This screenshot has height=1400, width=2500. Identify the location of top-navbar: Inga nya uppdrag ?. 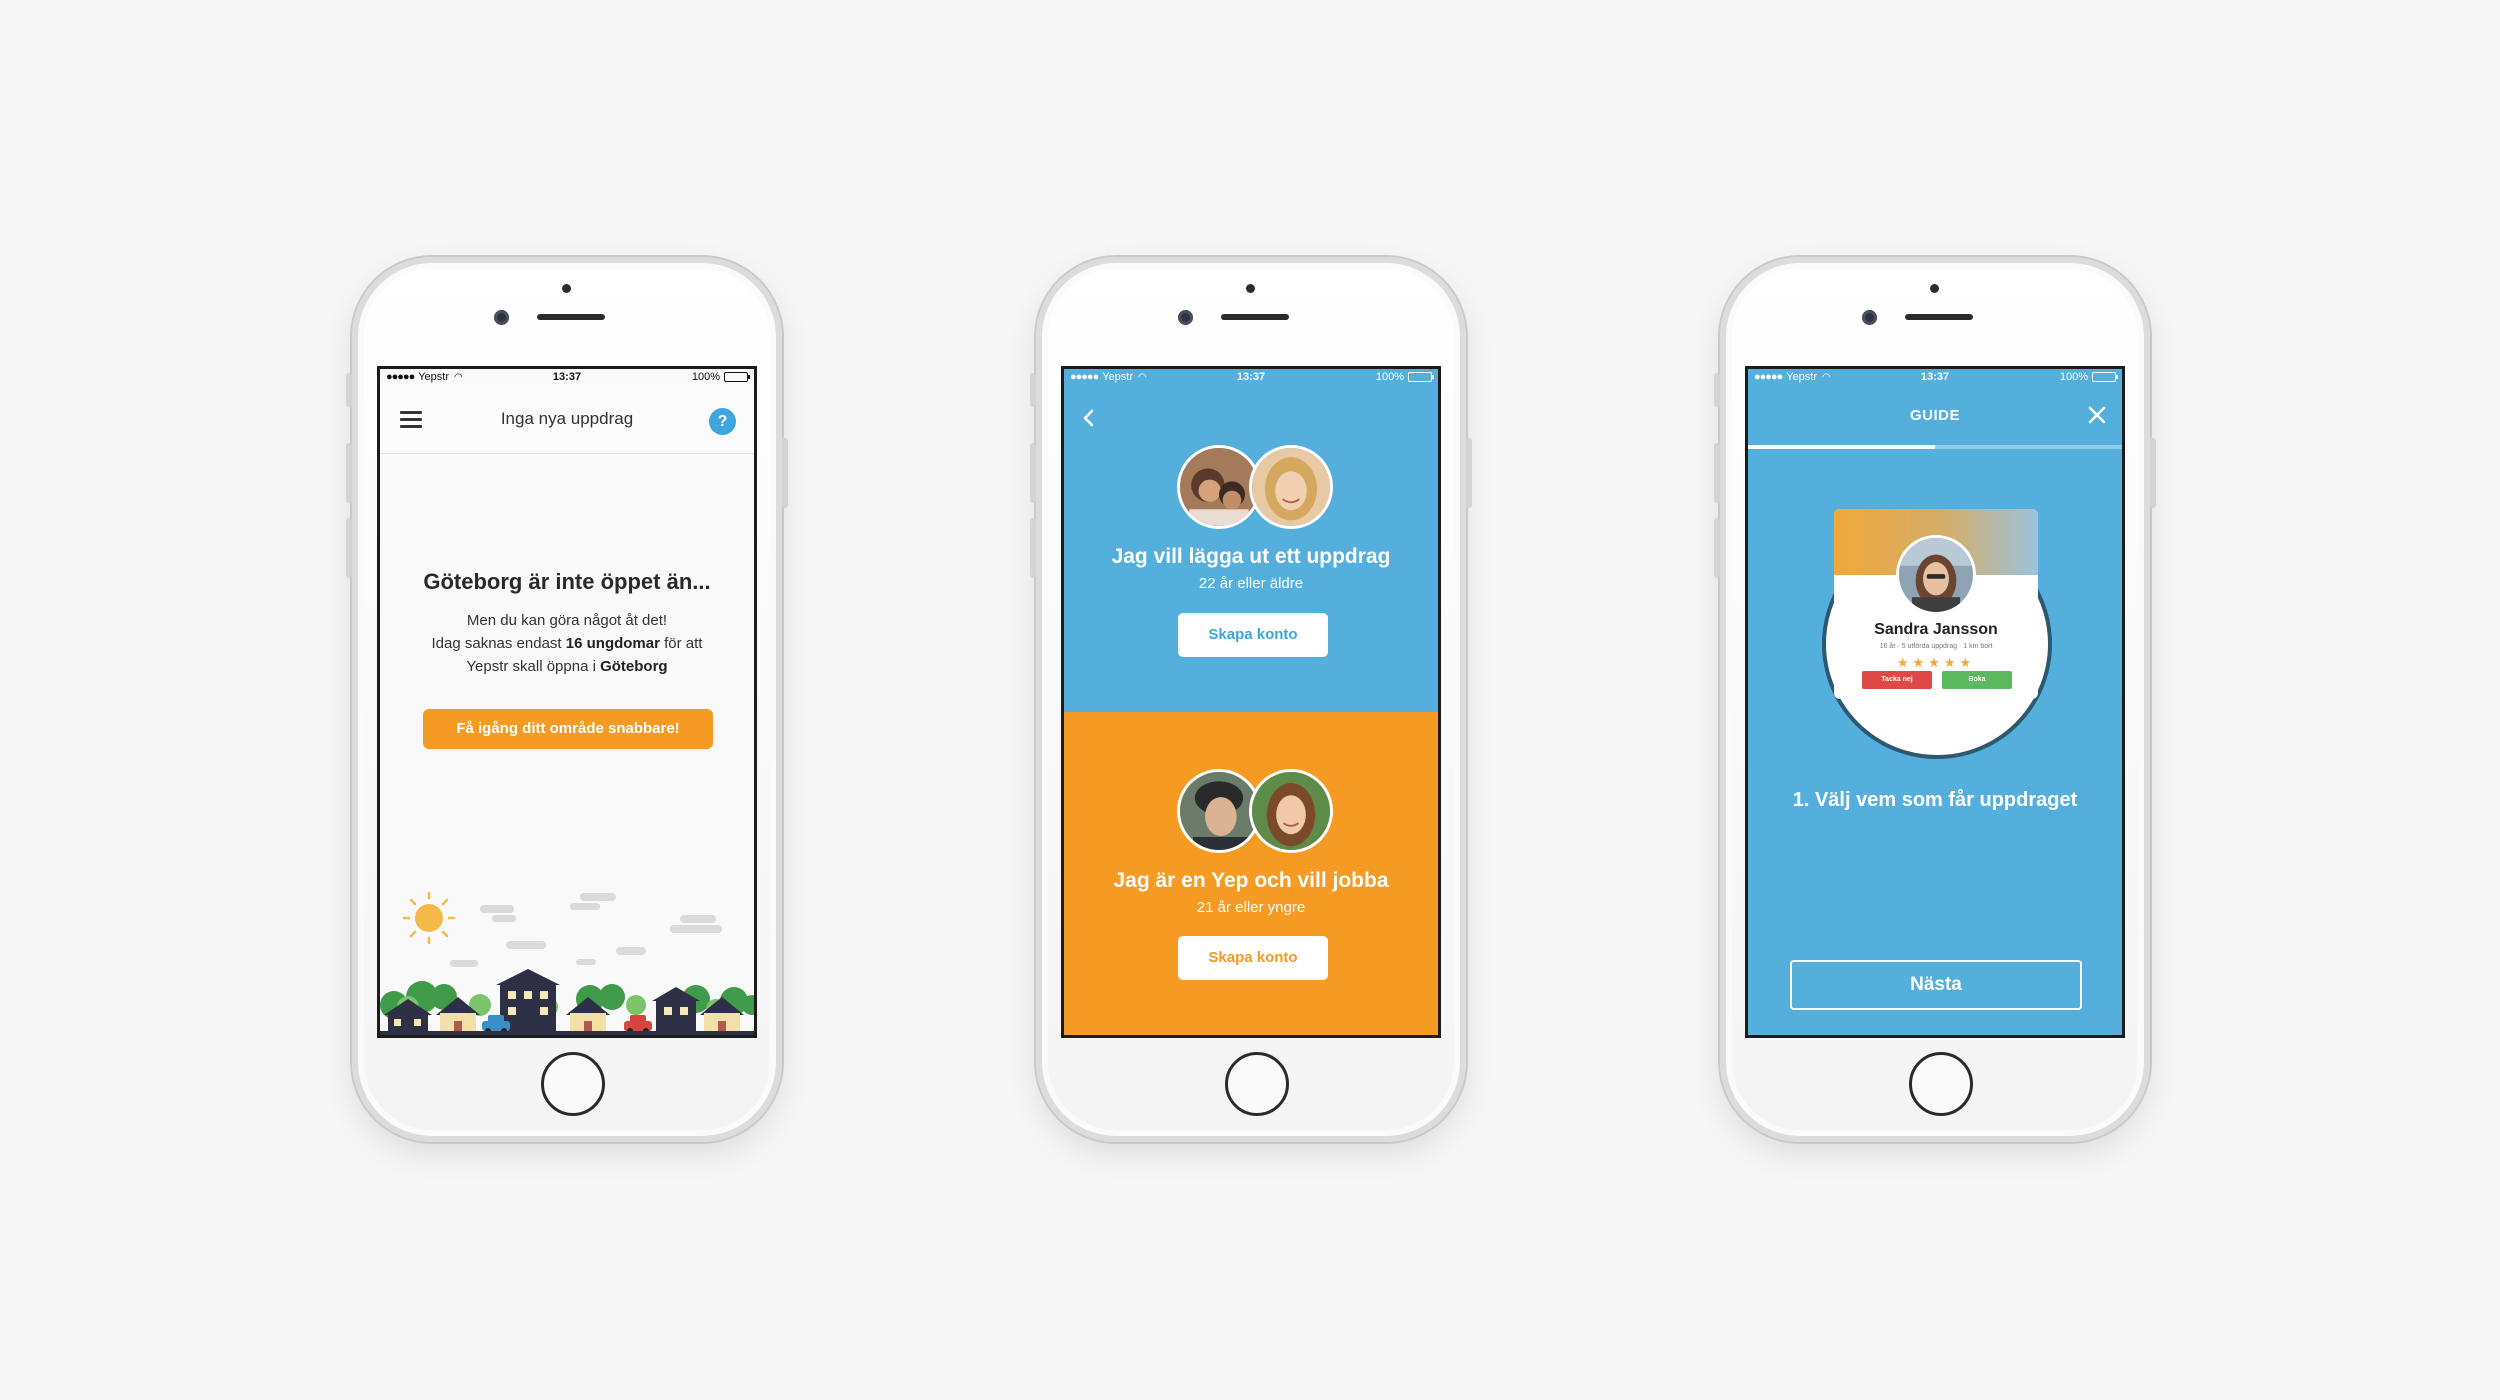
(567, 419).